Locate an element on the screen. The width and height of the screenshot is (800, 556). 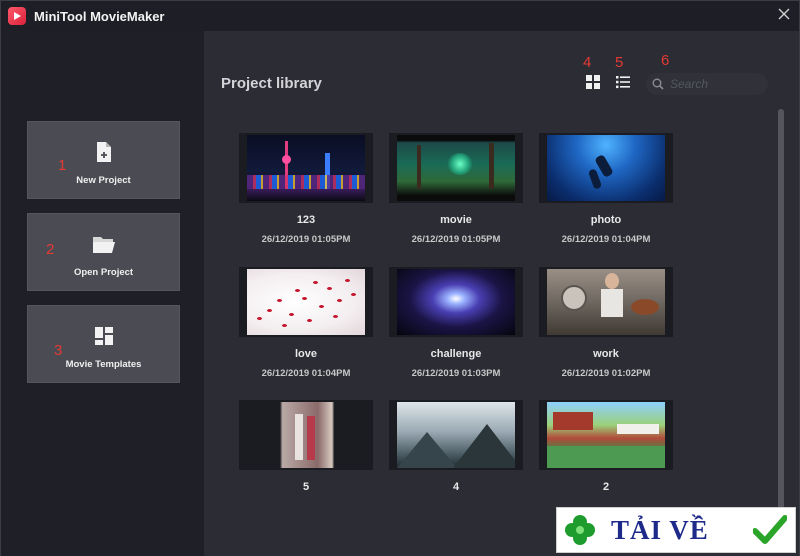
open-project-button: 2 Open Project is located at coordinates (103, 252).